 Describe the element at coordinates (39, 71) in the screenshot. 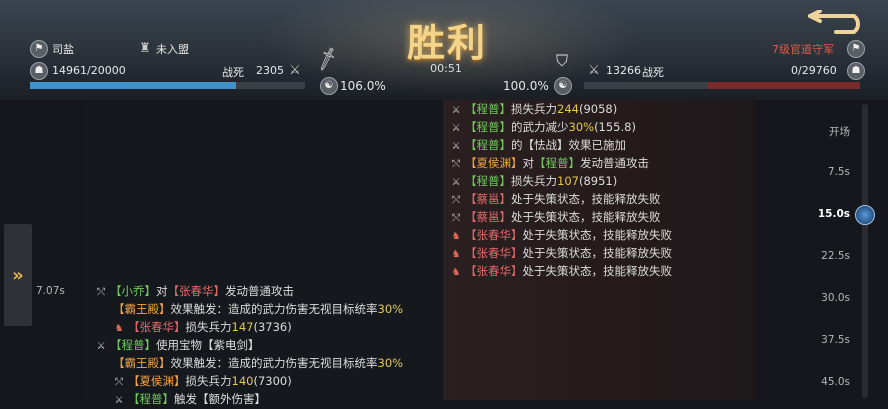

I see `troops-icon: ☗` at that location.